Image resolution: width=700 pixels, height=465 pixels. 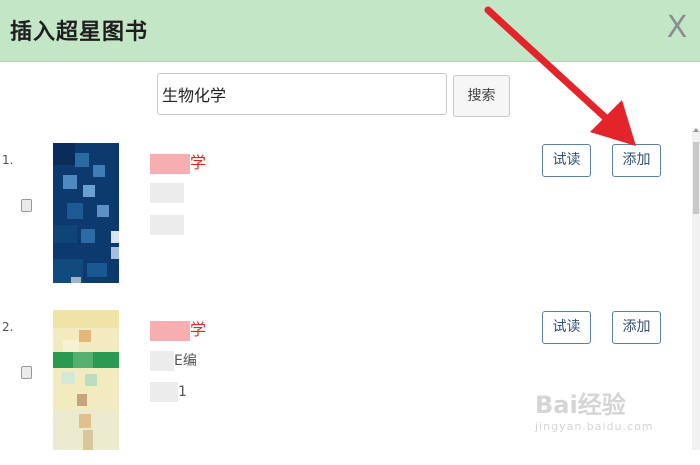 I want to click on watermark: Bai经验 jingyan.baidu.com, so click(x=610, y=415).